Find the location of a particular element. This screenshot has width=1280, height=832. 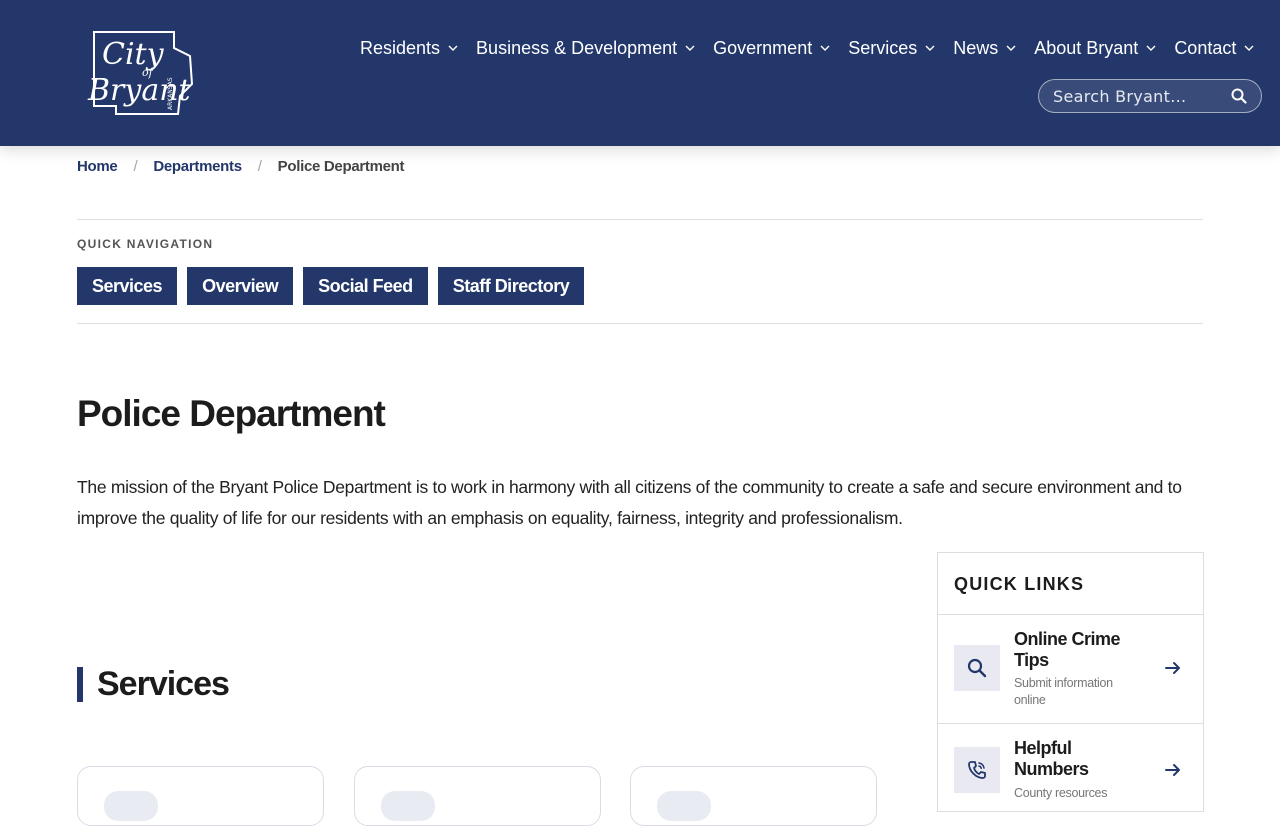

quick-nav-overview-button: Overview is located at coordinates (240, 286).